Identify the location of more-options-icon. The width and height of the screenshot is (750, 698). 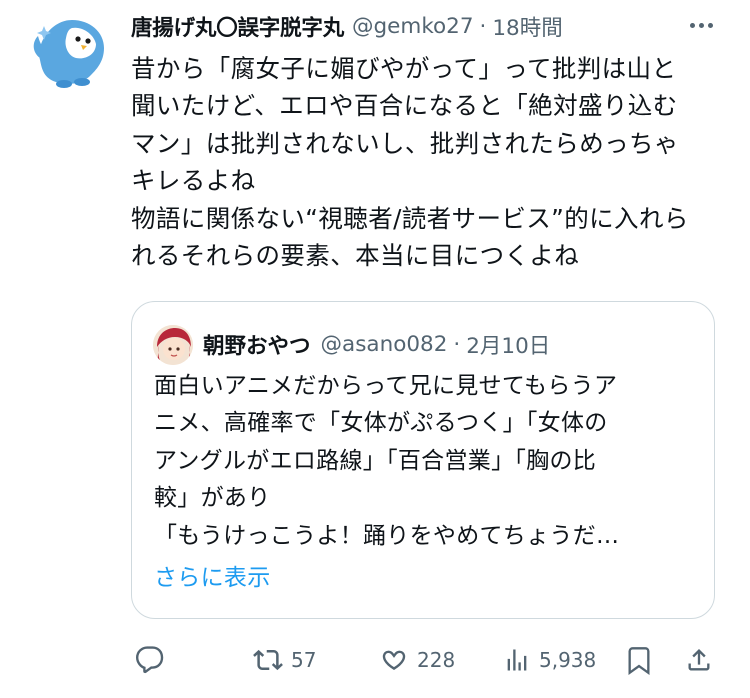
(701, 25).